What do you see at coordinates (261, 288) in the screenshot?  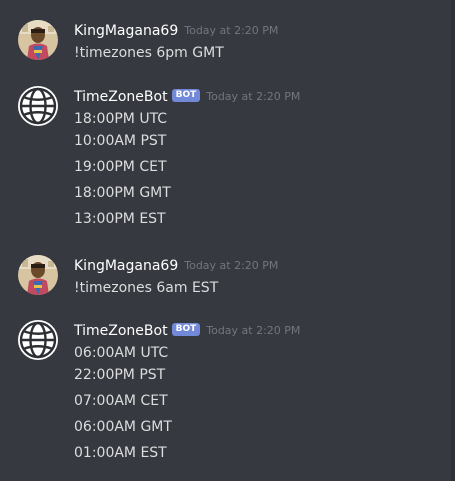 I see `message-body: !timezones 6am EST` at bounding box center [261, 288].